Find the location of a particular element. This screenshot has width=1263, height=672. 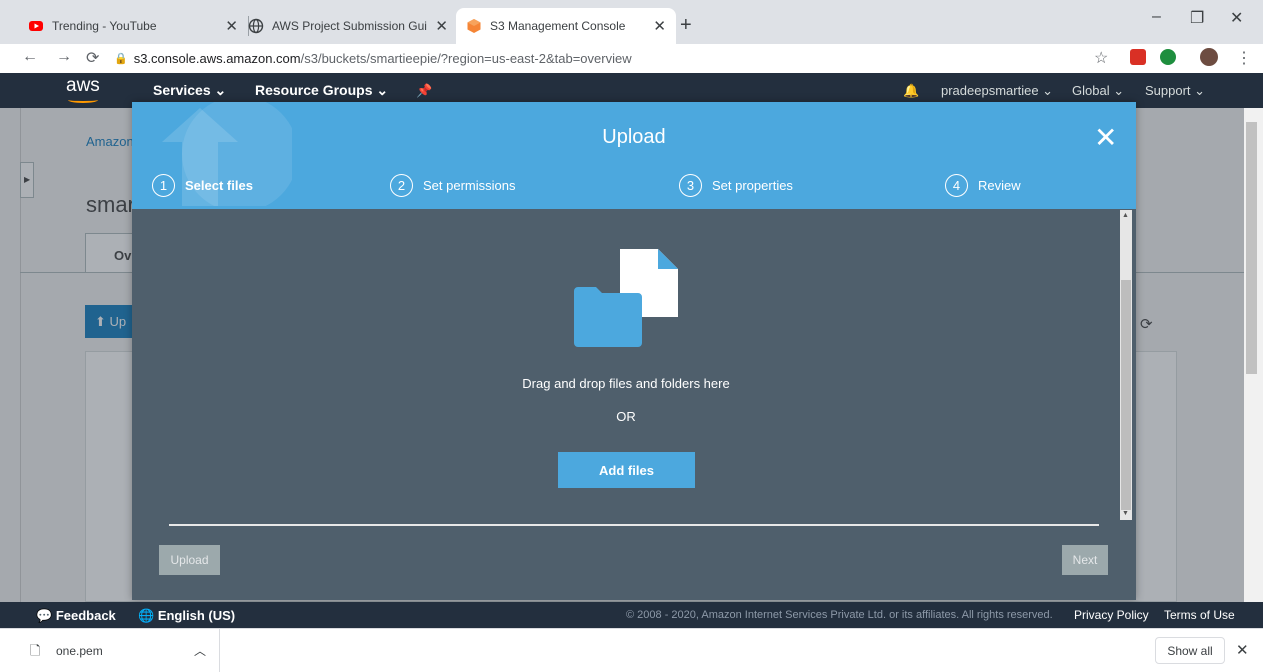

account-menu: pradeepsmartiee ⌄ is located at coordinates (997, 91).